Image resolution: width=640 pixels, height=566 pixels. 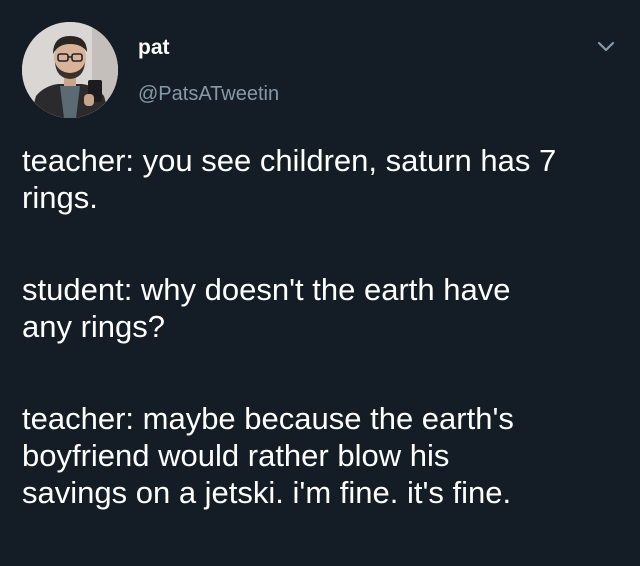 What do you see at coordinates (94, 326) in the screenshot?
I see `tweet-line: any rings?` at bounding box center [94, 326].